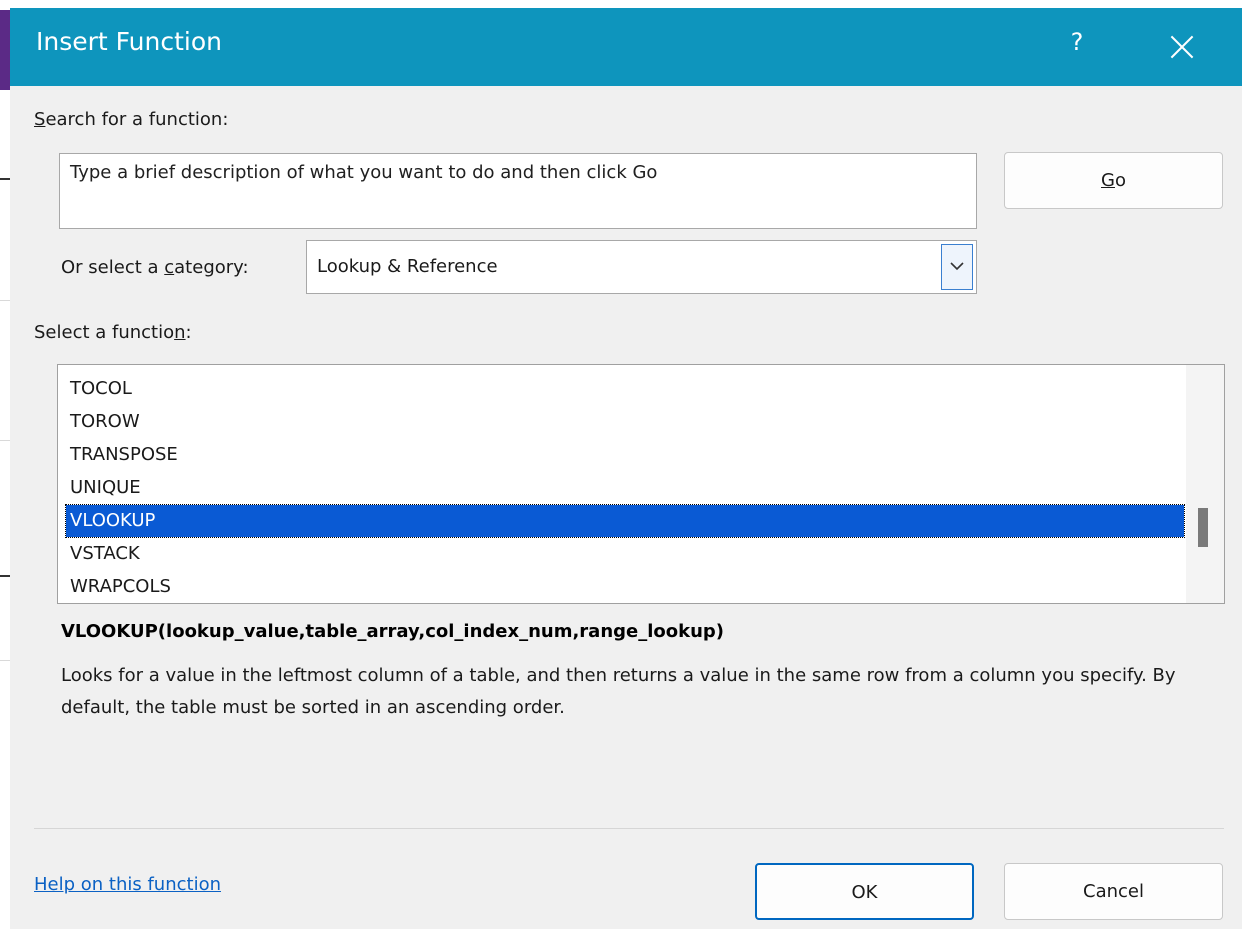  I want to click on category-select: Lookup & Reference, so click(641, 267).